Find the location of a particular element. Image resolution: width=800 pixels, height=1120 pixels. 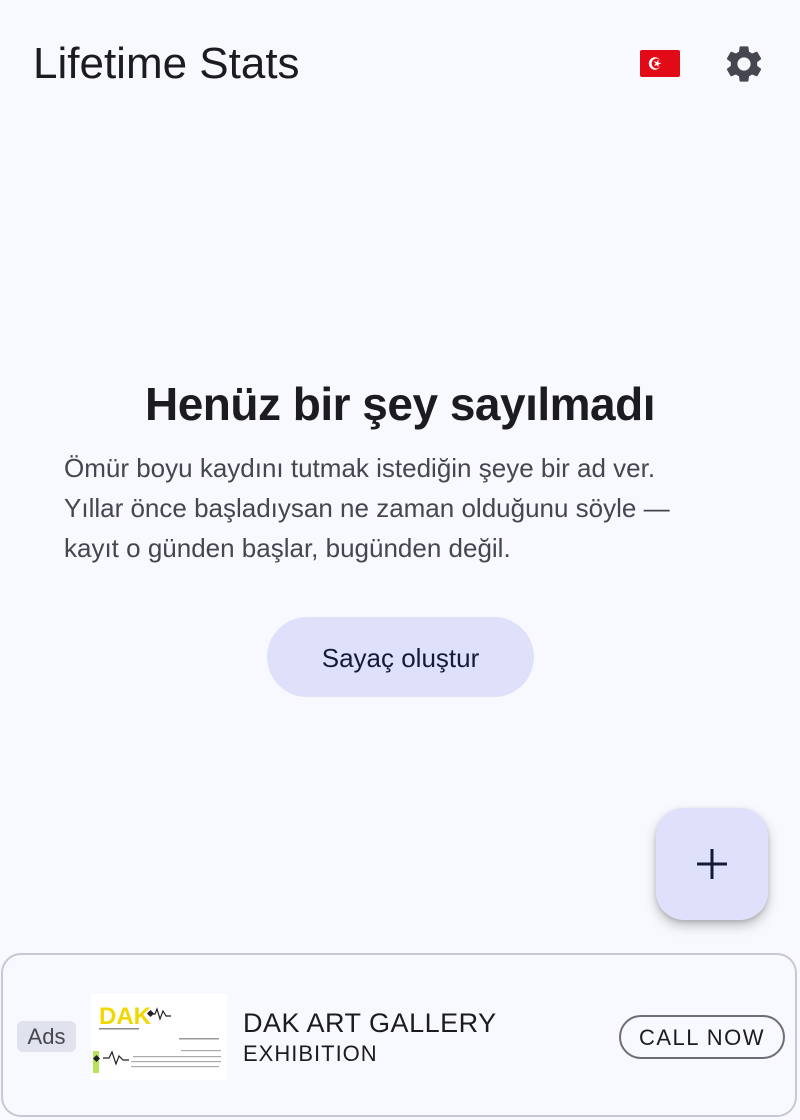

empty-state-title: Henüz bir şey sayılmadı is located at coordinates (400, 404).